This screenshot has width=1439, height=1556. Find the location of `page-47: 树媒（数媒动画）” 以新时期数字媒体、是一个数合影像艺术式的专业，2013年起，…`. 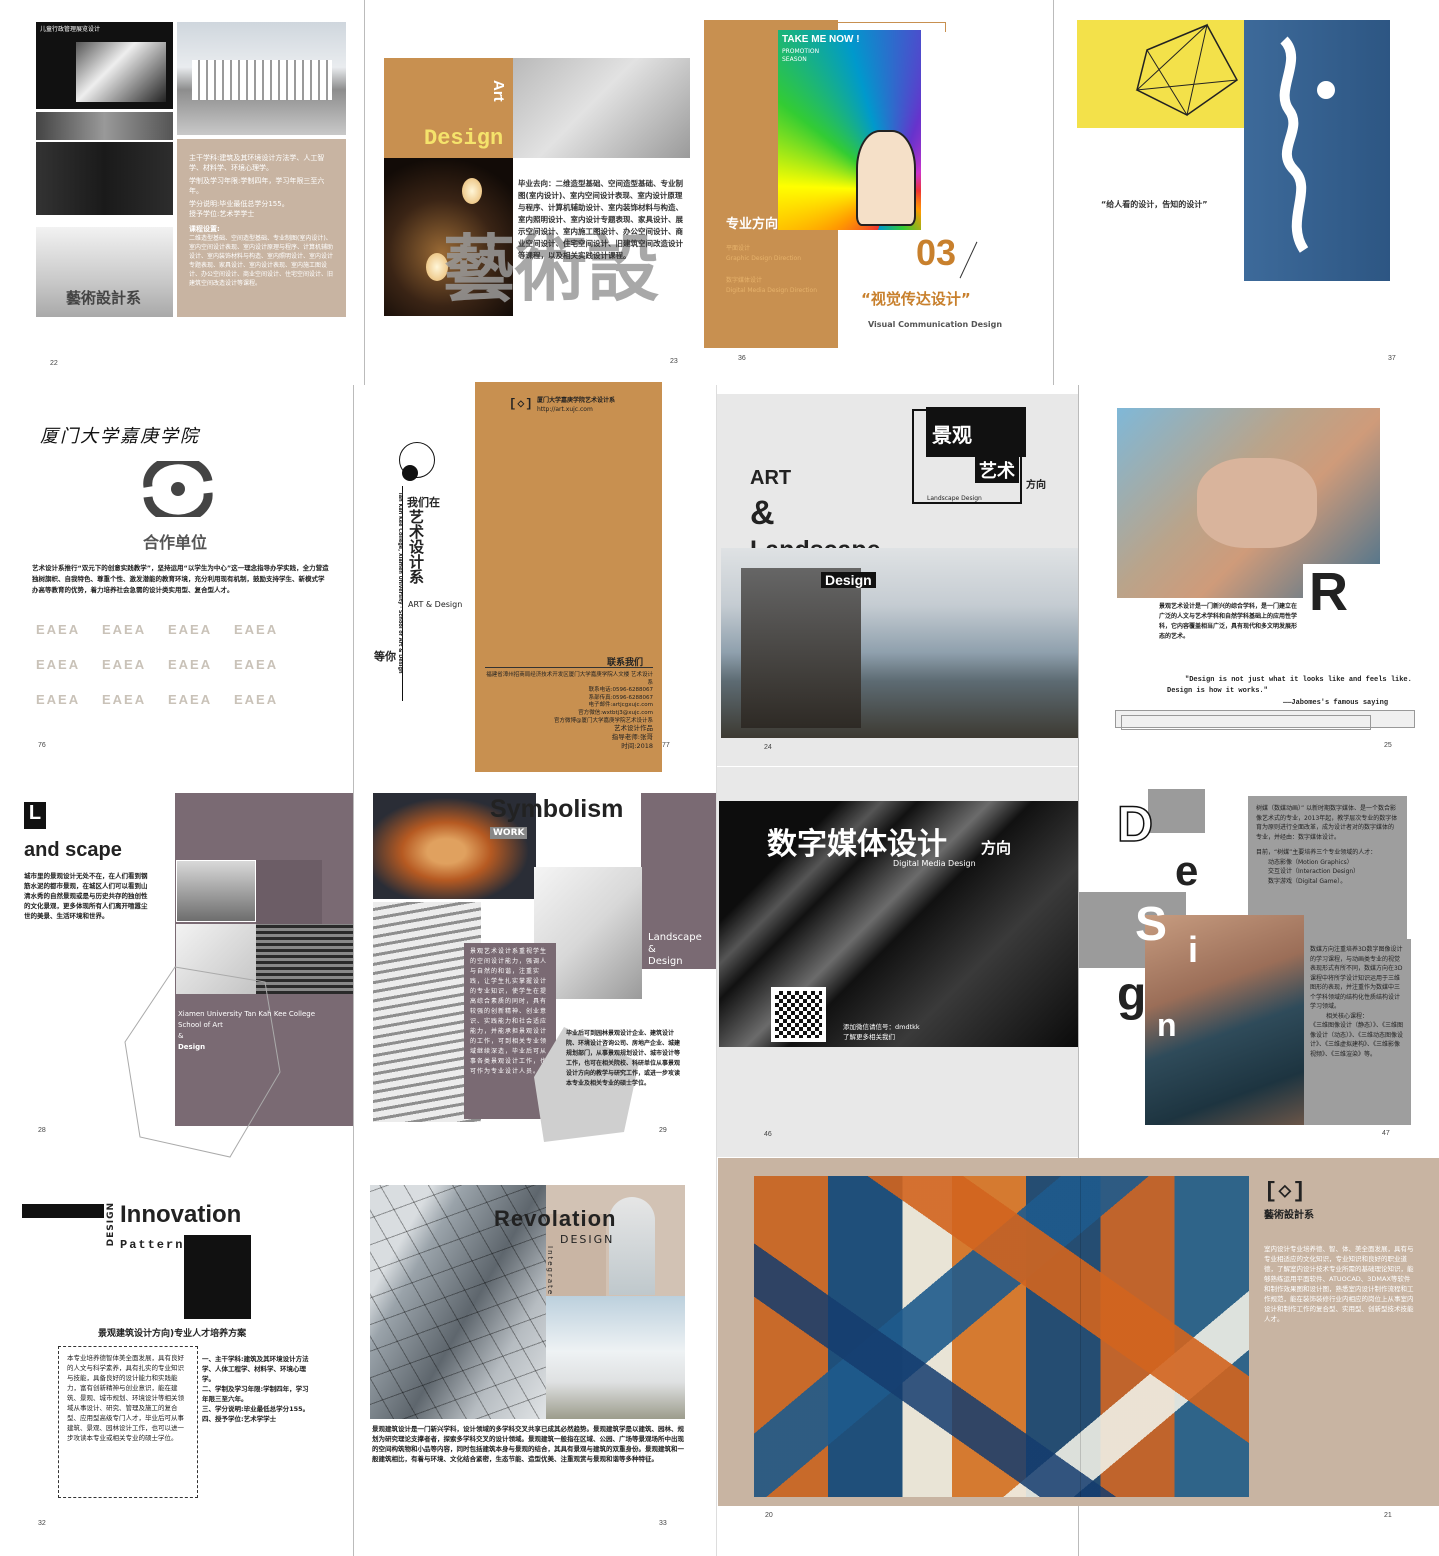

page-47: 树媒（数媒动画）” 以新时期数字媒体、是一个数合影像艺术式的专业，2013年起，… is located at coordinates (1259, 962).